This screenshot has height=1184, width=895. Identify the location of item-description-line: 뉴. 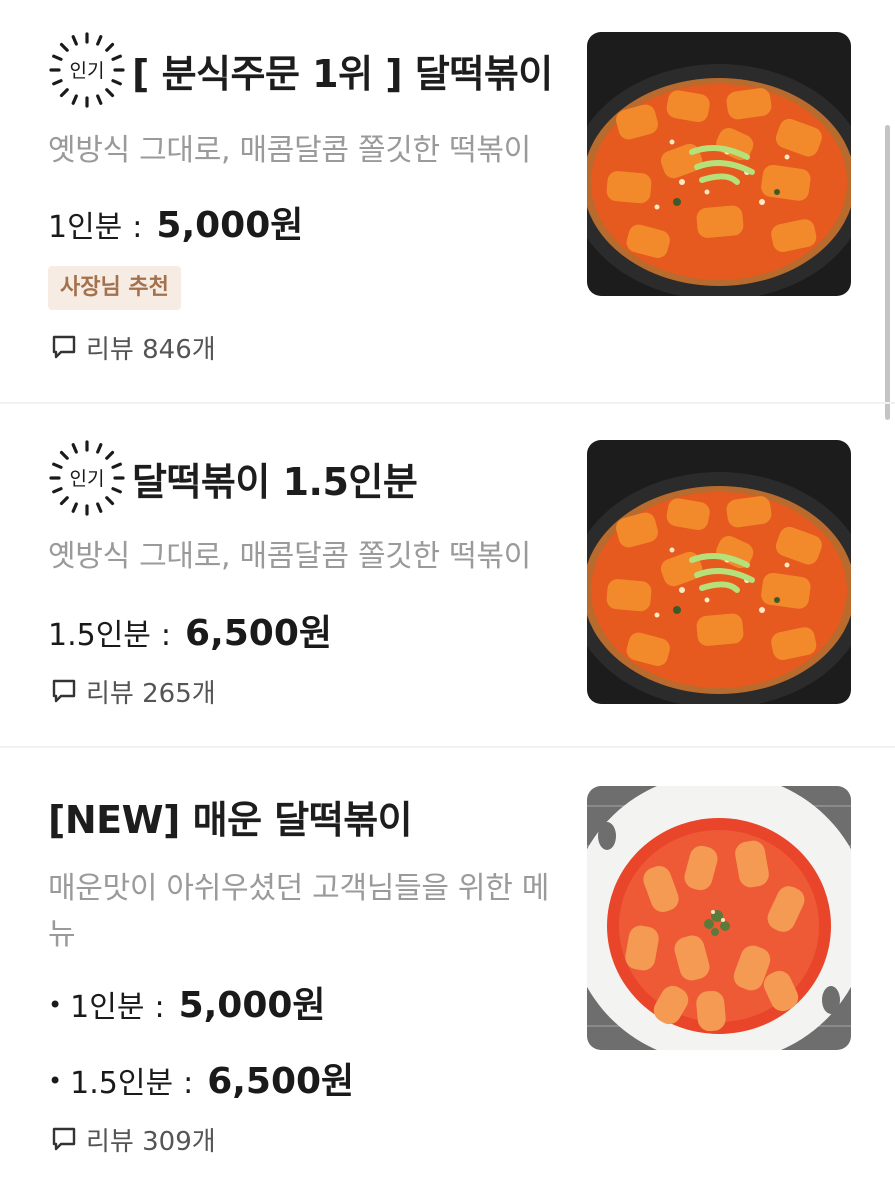
(62, 934).